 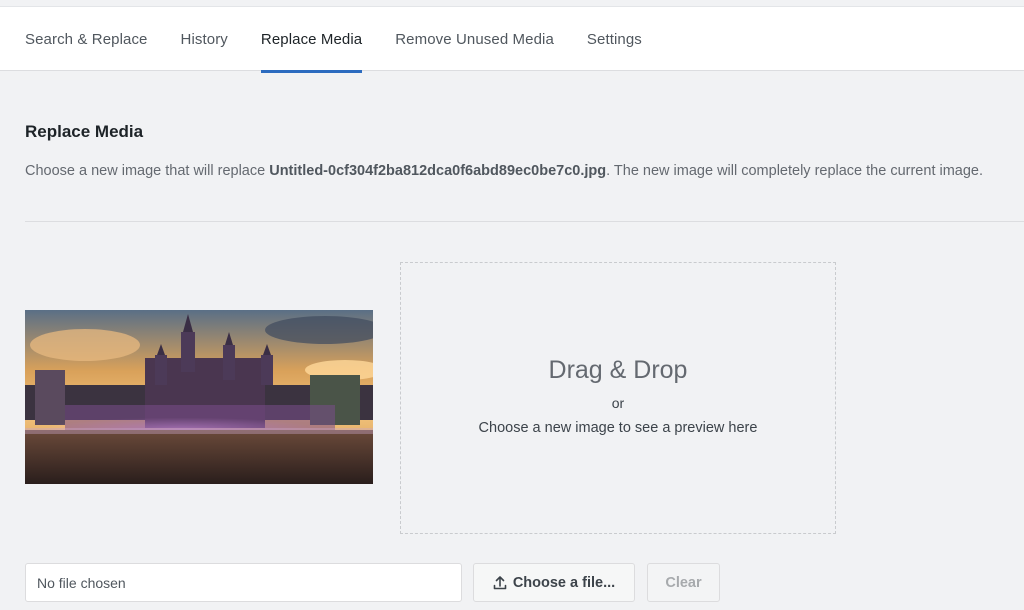 What do you see at coordinates (618, 428) in the screenshot?
I see `drop-zone-hint: Choose a new image to see a preview here` at bounding box center [618, 428].